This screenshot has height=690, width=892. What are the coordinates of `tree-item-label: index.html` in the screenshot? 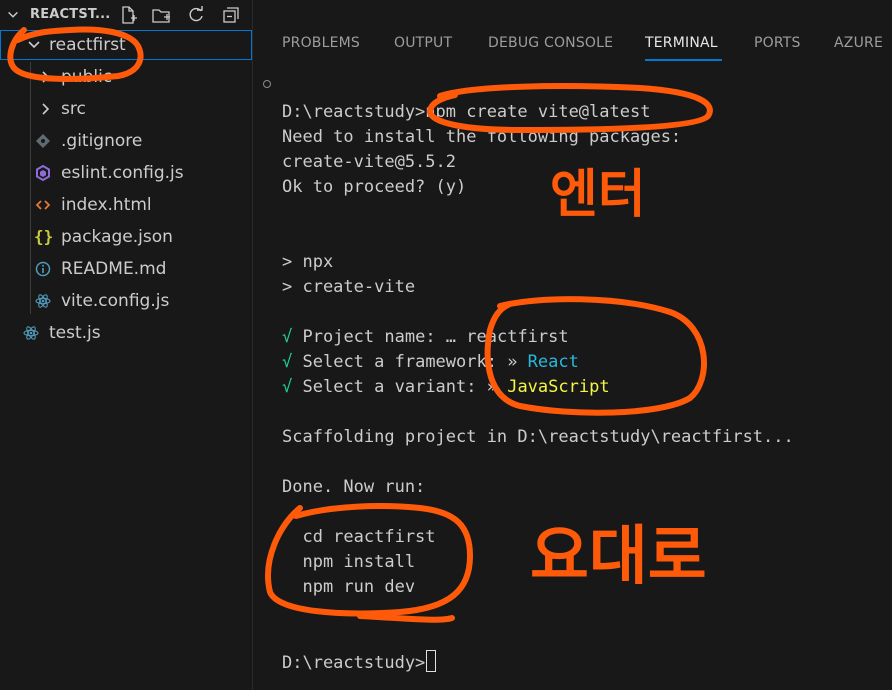 It's located at (106, 205).